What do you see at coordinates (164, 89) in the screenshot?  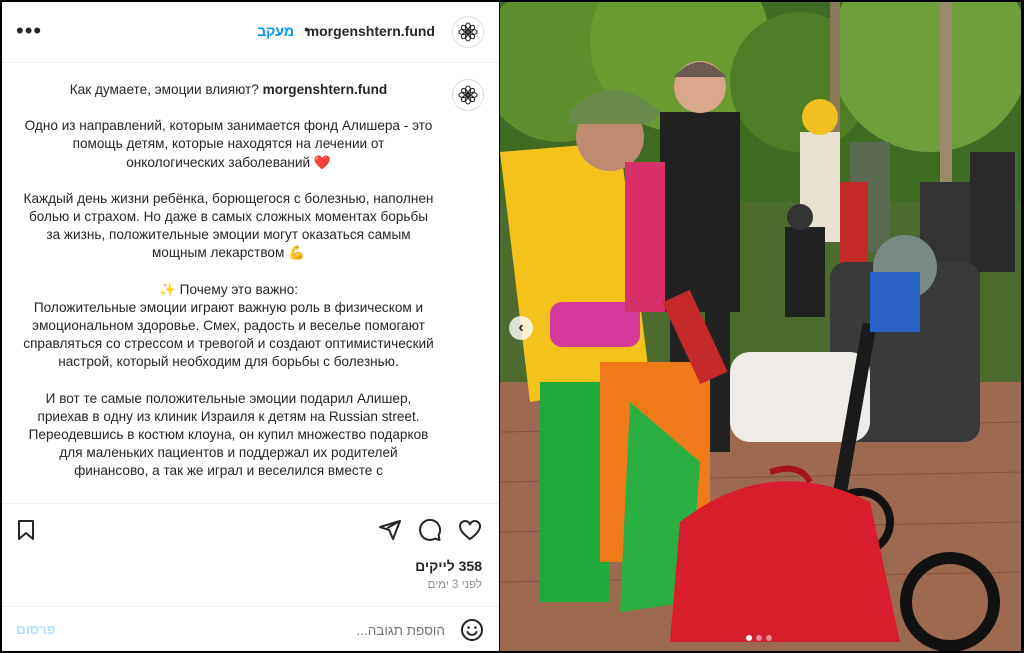 I see `caption-intro: Как думаете, эмоции влияют?` at bounding box center [164, 89].